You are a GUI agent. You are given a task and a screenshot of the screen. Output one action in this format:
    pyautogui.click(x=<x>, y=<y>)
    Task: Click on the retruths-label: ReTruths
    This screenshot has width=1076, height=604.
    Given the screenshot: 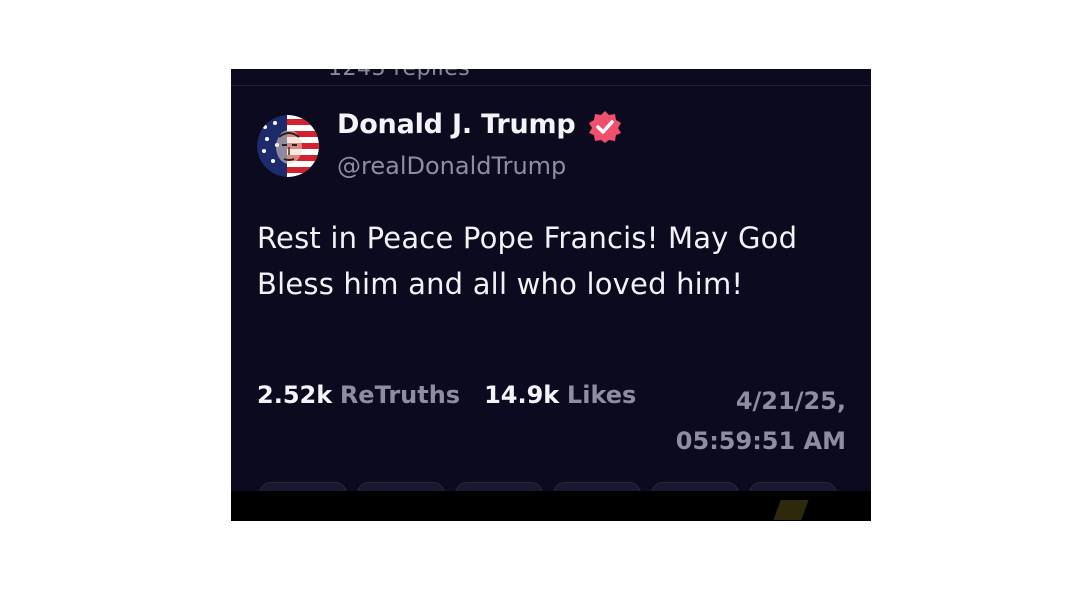 What is the action you would take?
    pyautogui.click(x=400, y=395)
    